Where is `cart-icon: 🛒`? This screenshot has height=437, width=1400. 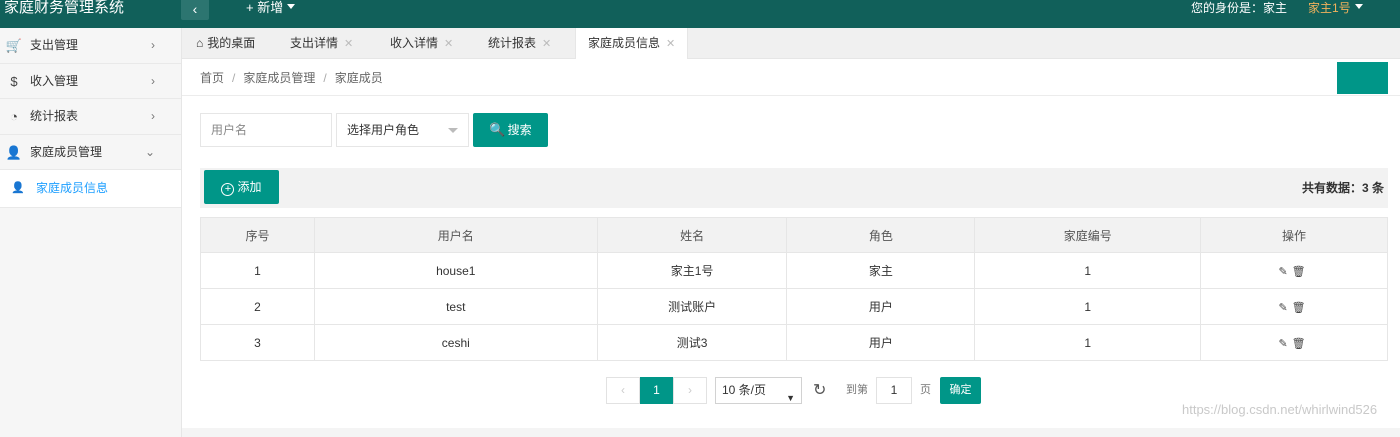
cart-icon: 🛒 is located at coordinates (14, 45).